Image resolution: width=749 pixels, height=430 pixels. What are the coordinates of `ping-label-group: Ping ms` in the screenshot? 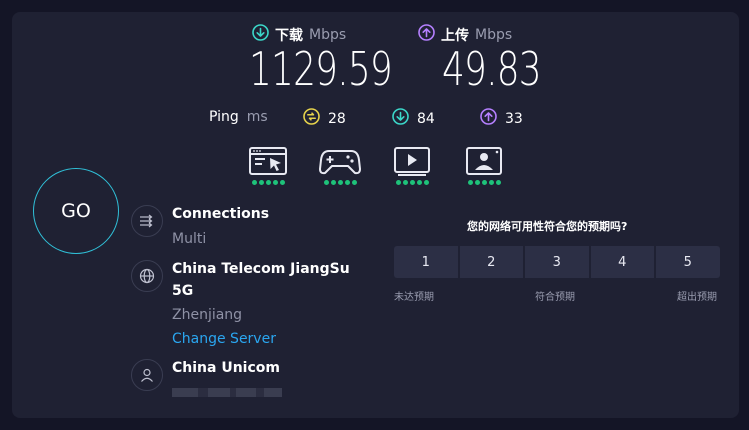 It's located at (238, 117).